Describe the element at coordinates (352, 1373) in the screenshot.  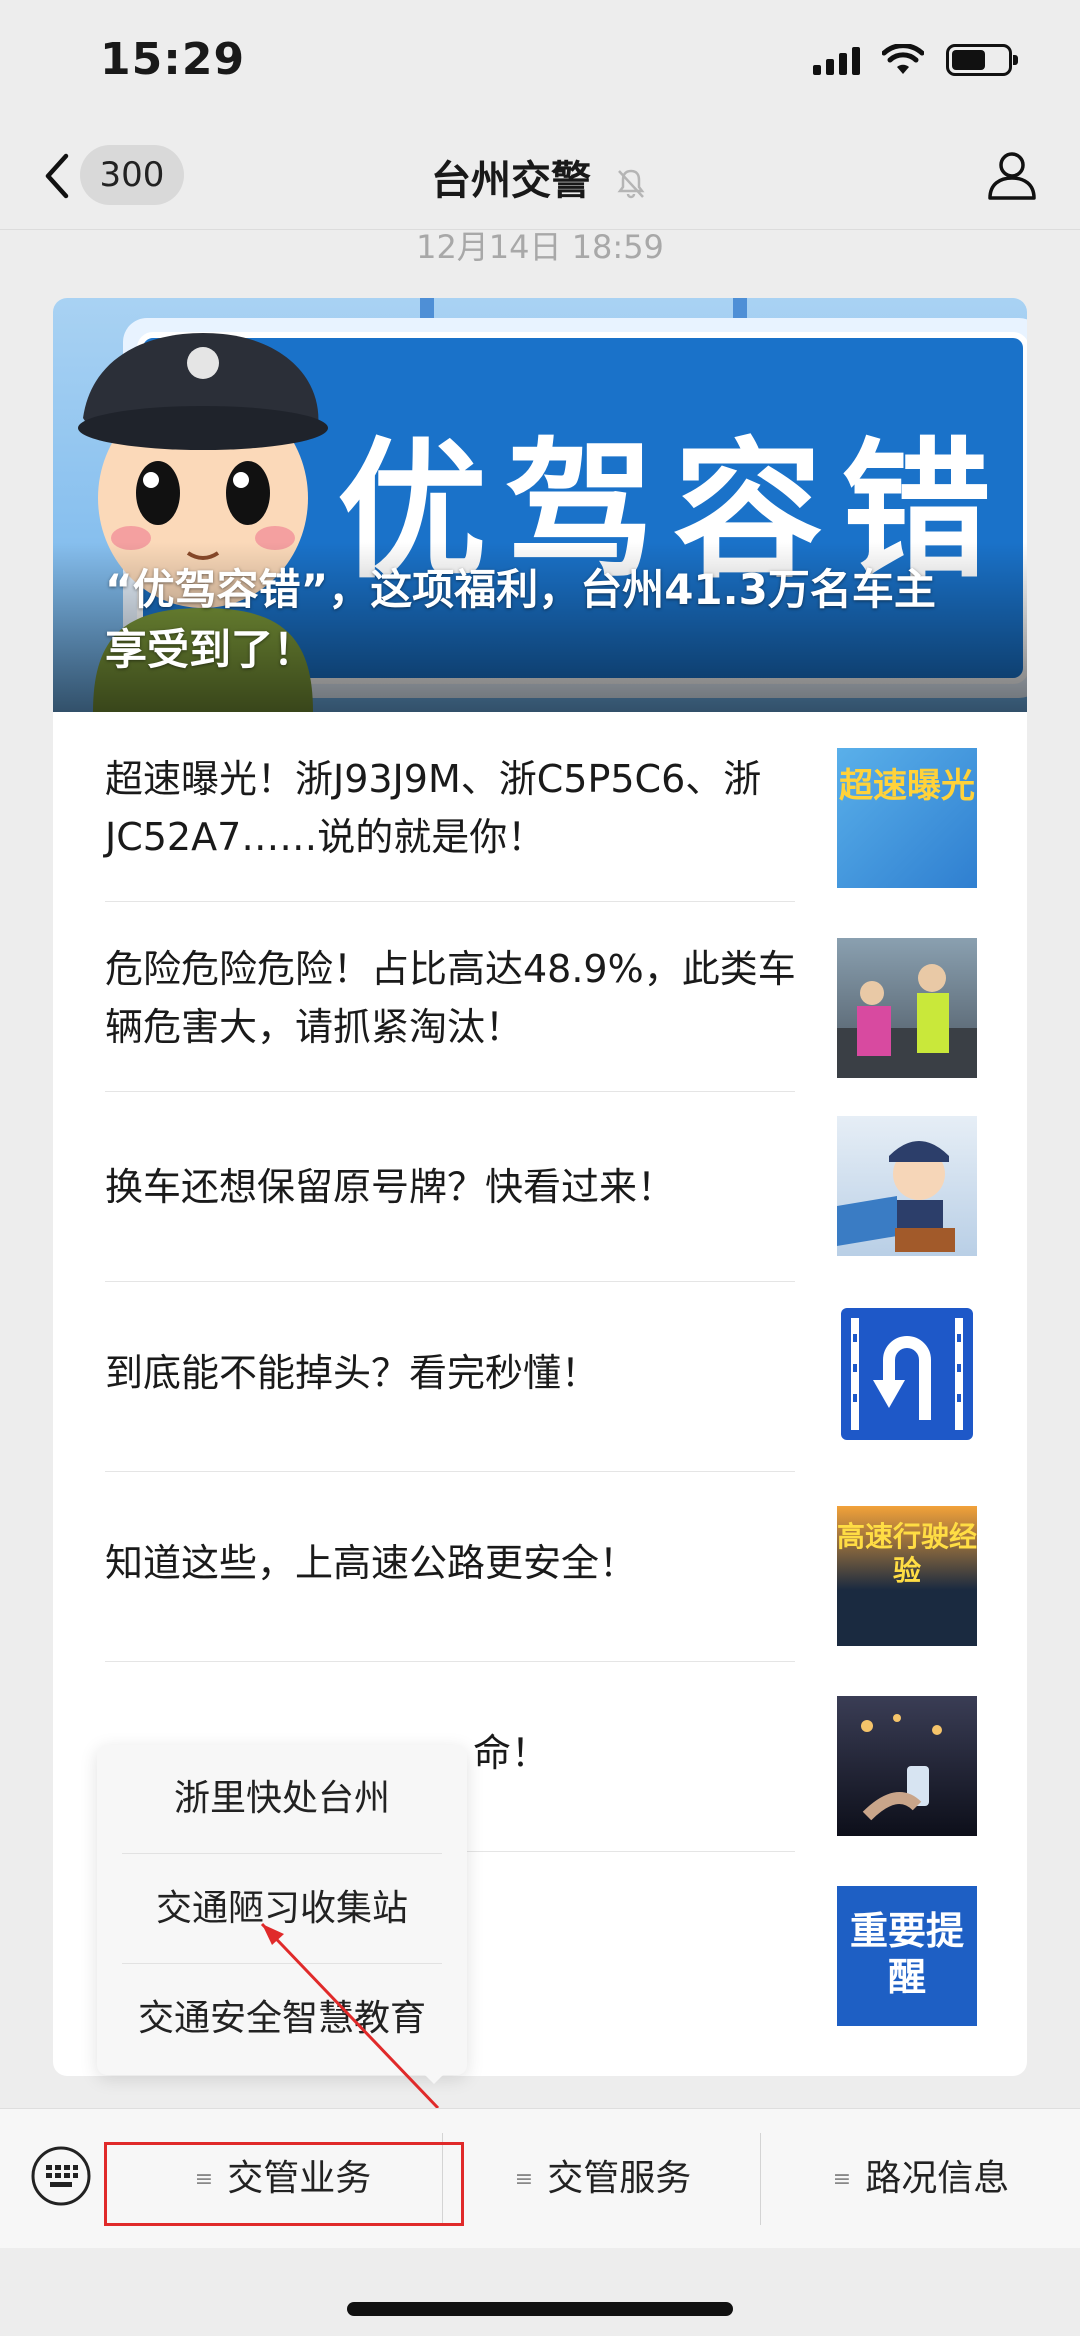
I see `article-title: 到底能不能掉头？看完秒懂！` at that location.